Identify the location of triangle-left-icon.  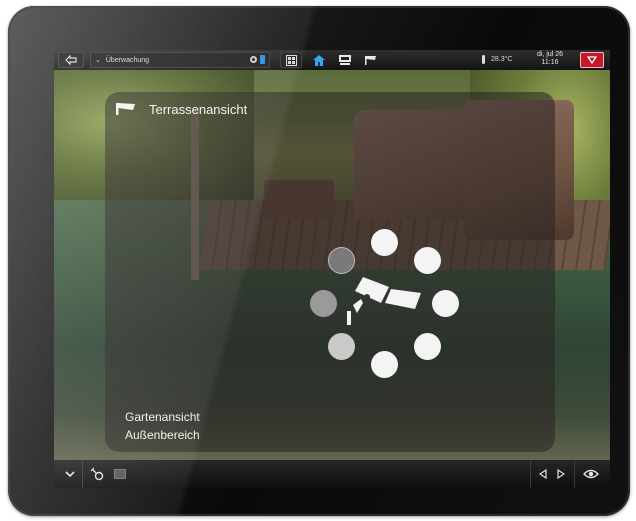
(543, 474).